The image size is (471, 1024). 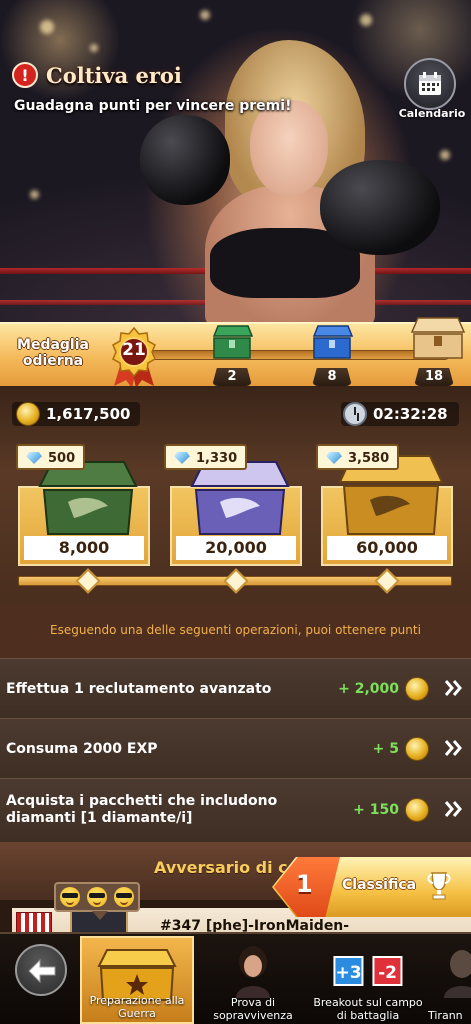 What do you see at coordinates (439, 886) in the screenshot?
I see `trophy-icon` at bounding box center [439, 886].